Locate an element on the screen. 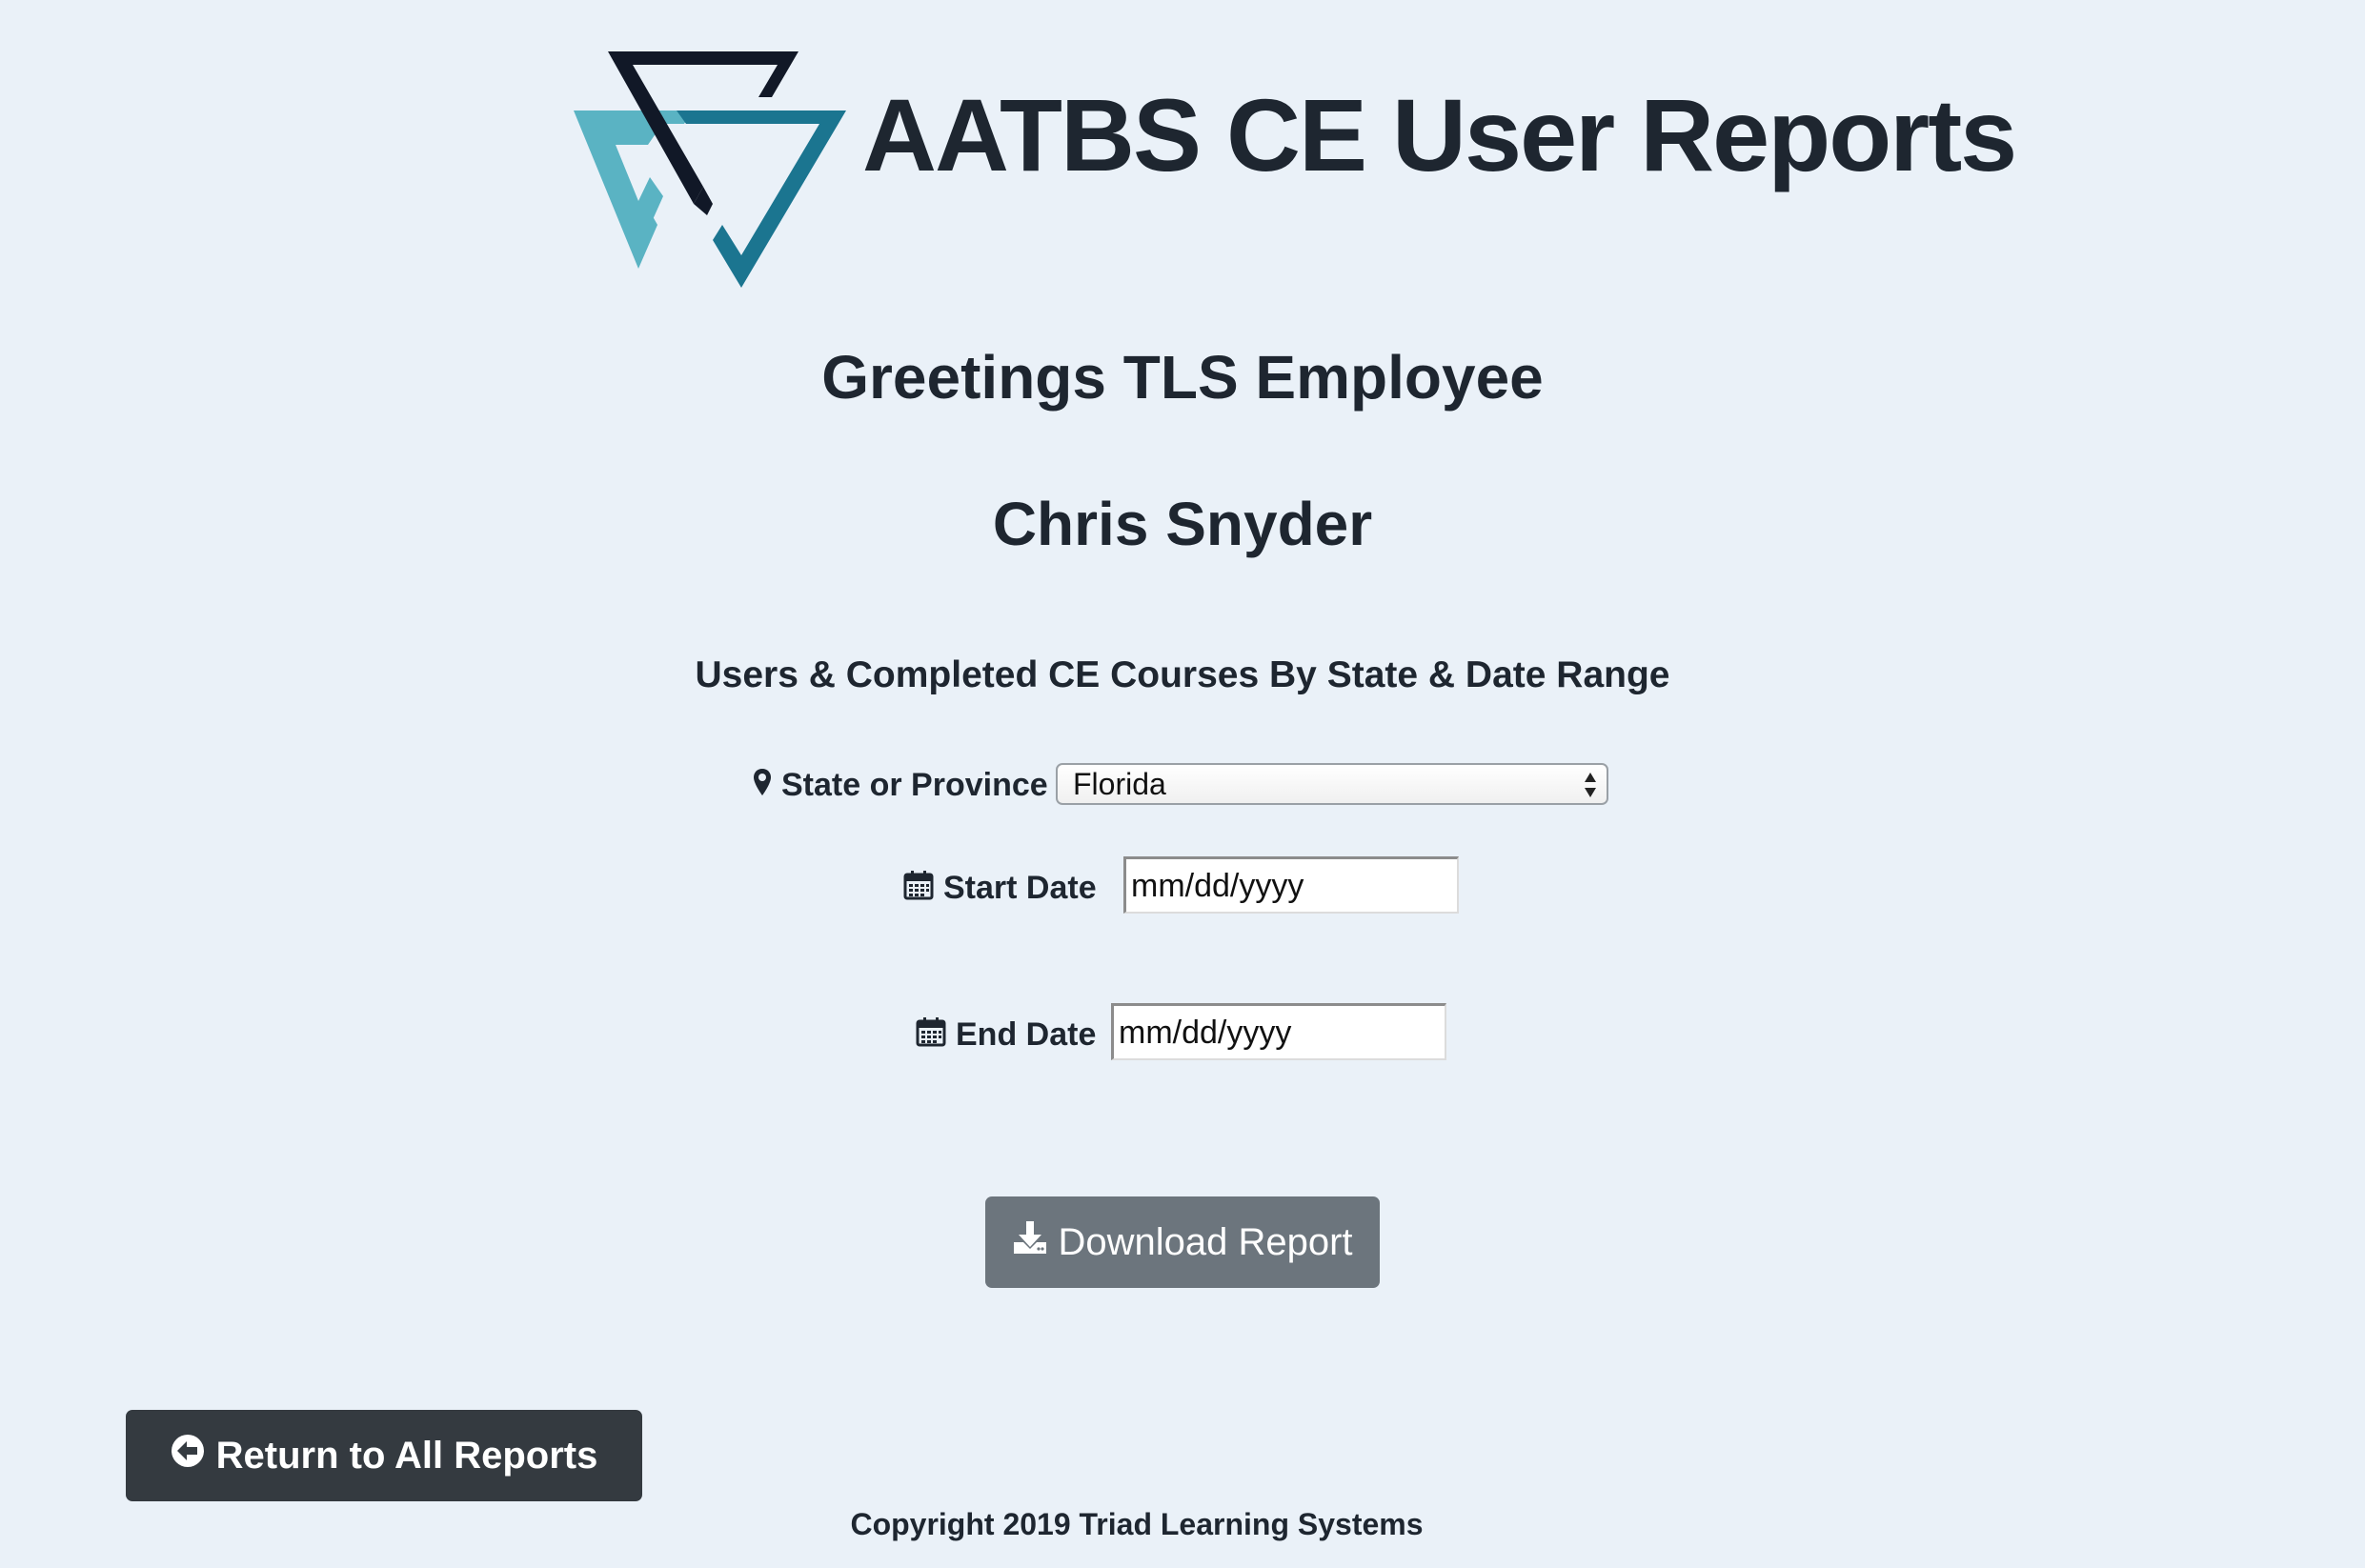 This screenshot has width=2365, height=1568. aatbs-logo is located at coordinates (710, 169).